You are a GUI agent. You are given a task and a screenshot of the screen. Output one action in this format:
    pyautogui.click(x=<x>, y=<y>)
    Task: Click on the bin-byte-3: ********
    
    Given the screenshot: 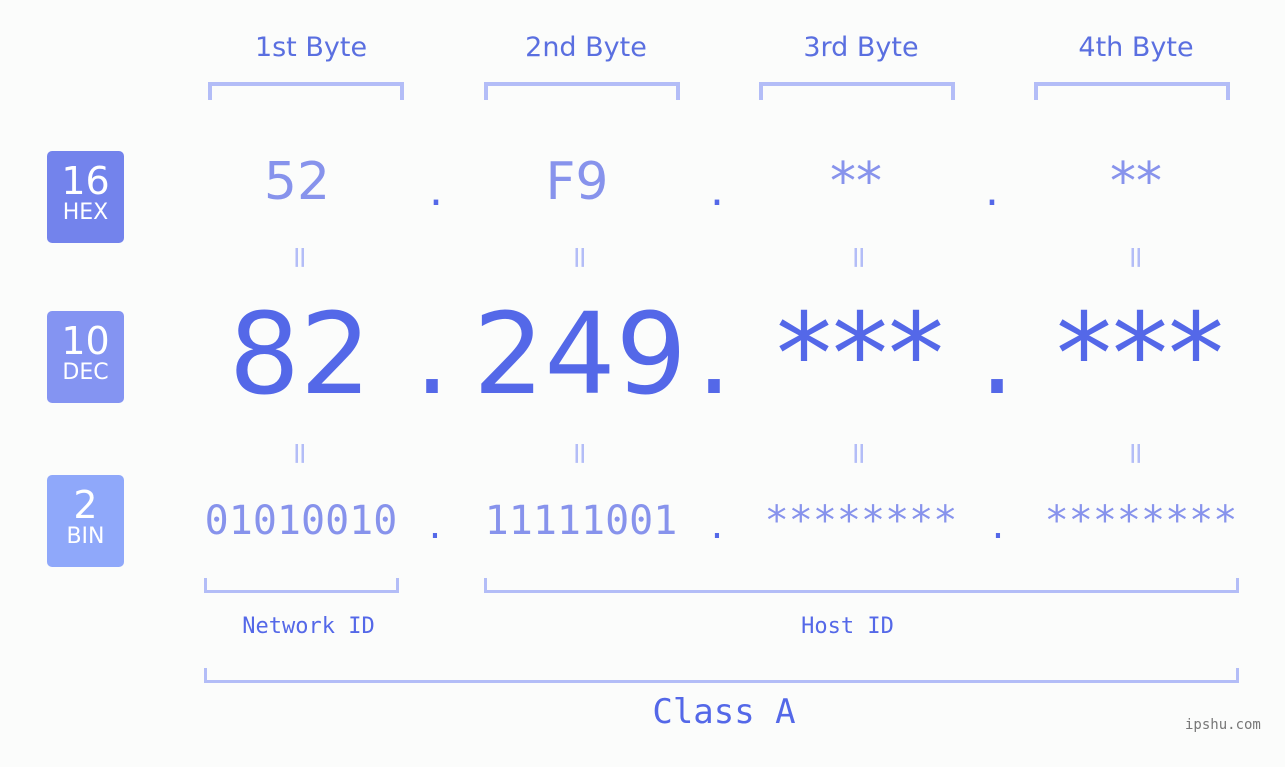 What is the action you would take?
    pyautogui.click(x=861, y=521)
    